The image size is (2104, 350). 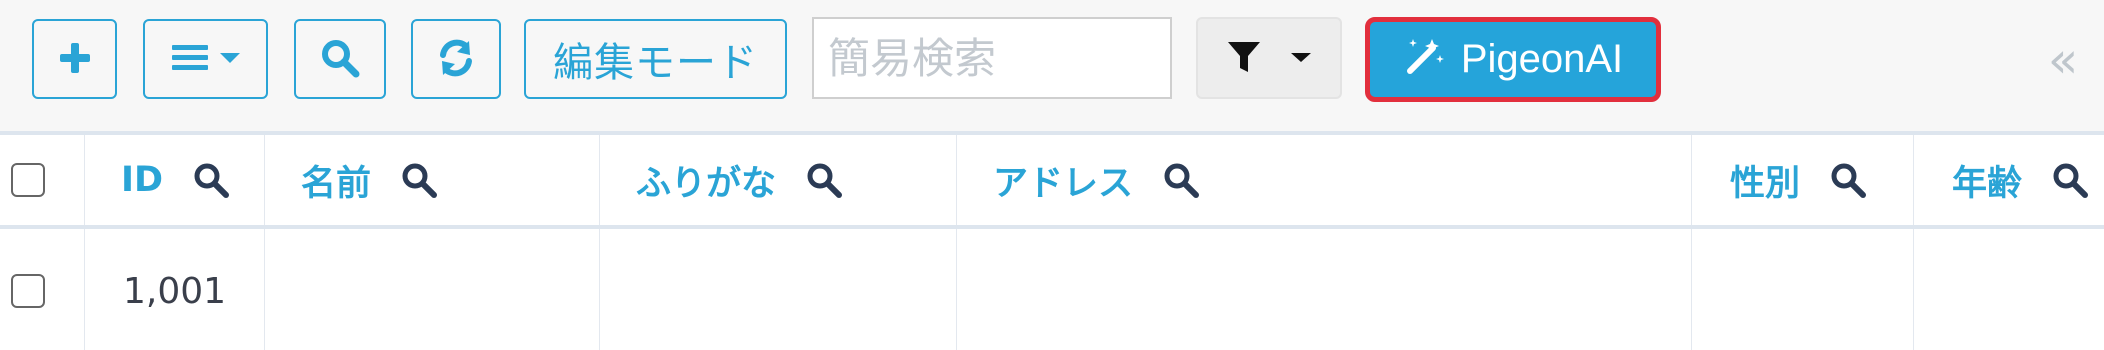 I want to click on double-chevron-left-icon: «, so click(x=2063, y=60).